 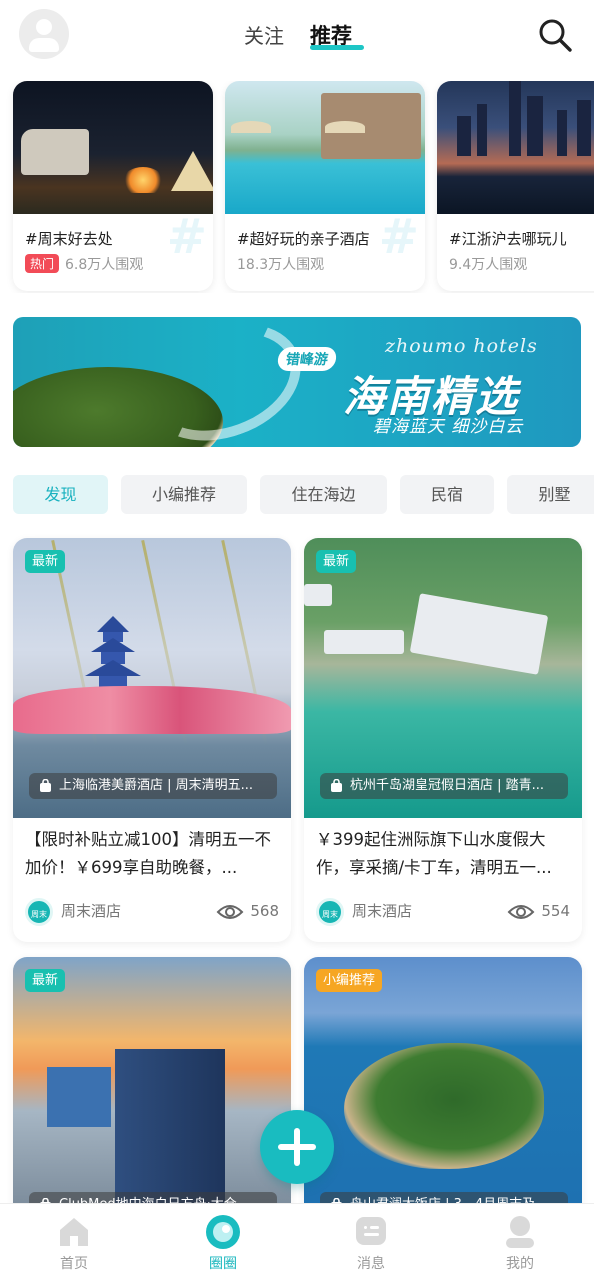 What do you see at coordinates (42, 263) in the screenshot?
I see `hot-badge: 热门` at bounding box center [42, 263].